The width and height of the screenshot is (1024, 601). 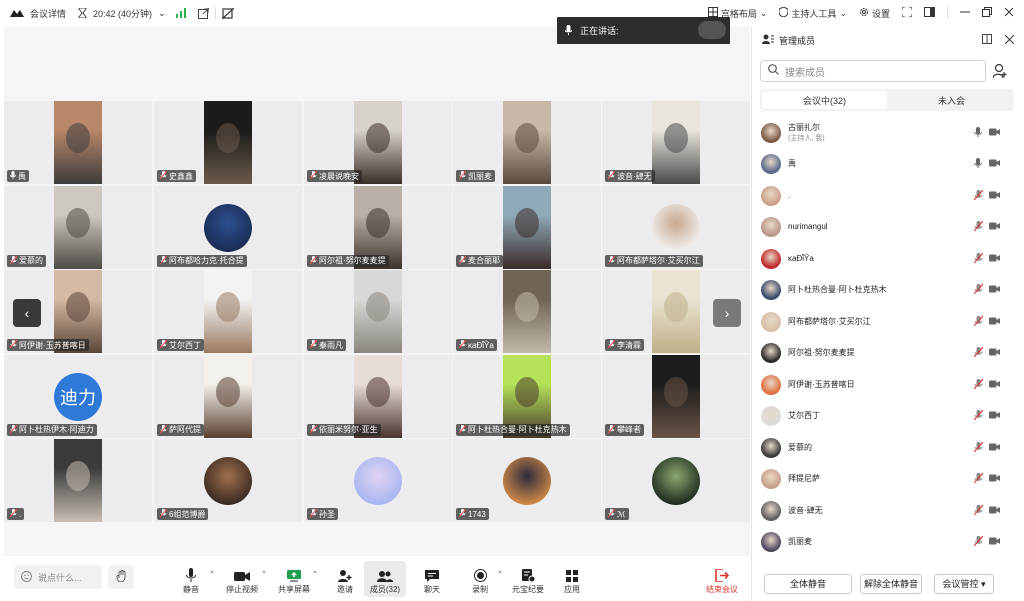 I want to click on participant-tile: 麦合丽耶, so click(x=527, y=227).